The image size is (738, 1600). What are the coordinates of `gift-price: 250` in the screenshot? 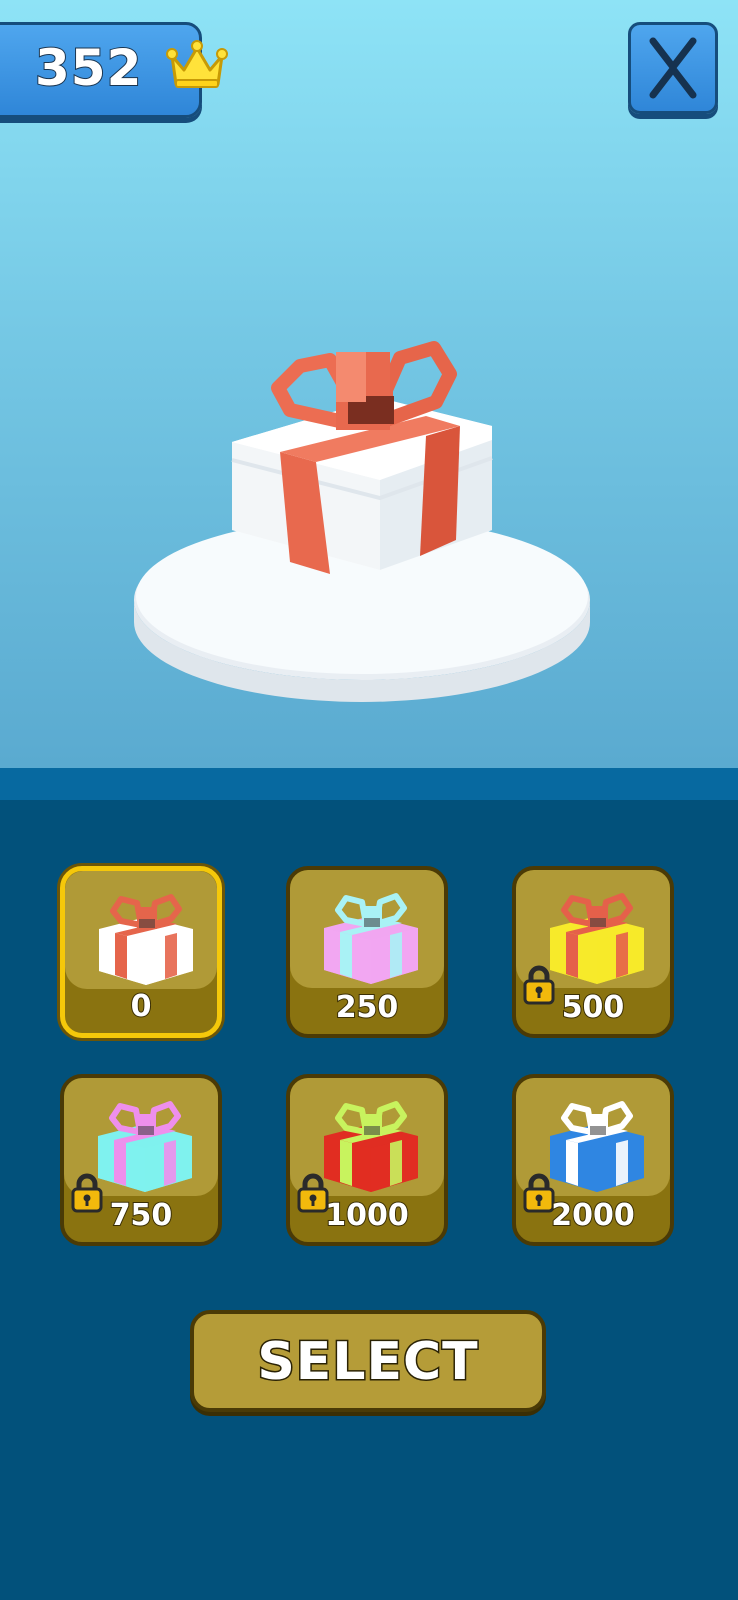 It's located at (367, 1007).